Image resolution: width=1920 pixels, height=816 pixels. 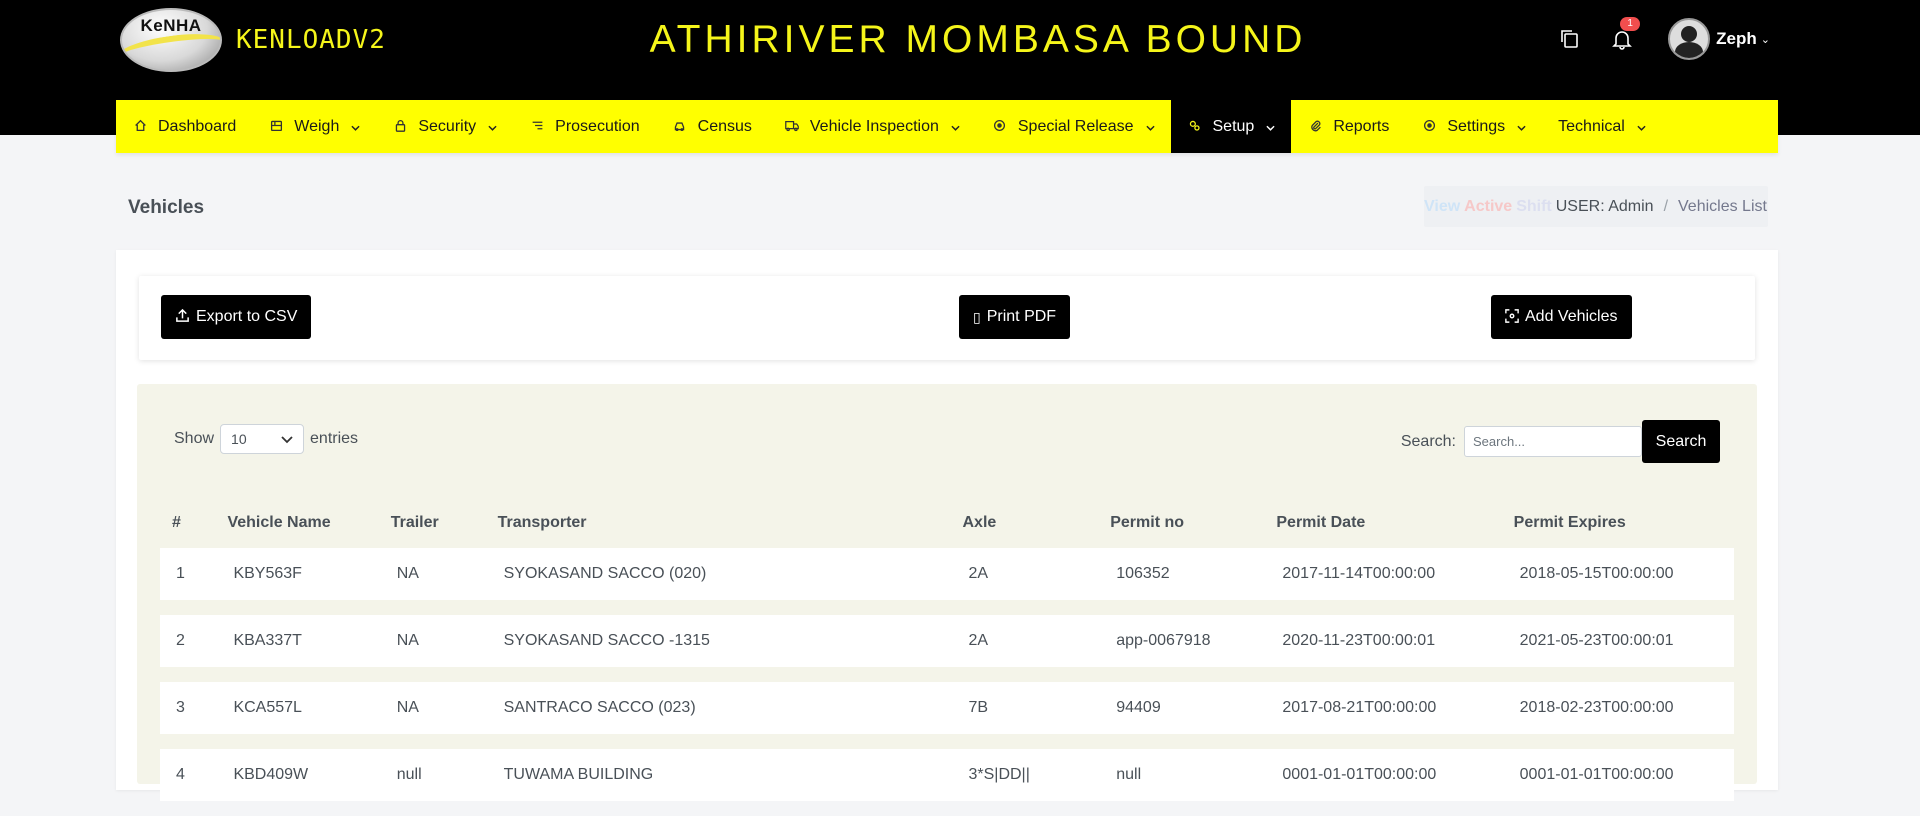 What do you see at coordinates (182, 317) in the screenshot?
I see `upload-icon` at bounding box center [182, 317].